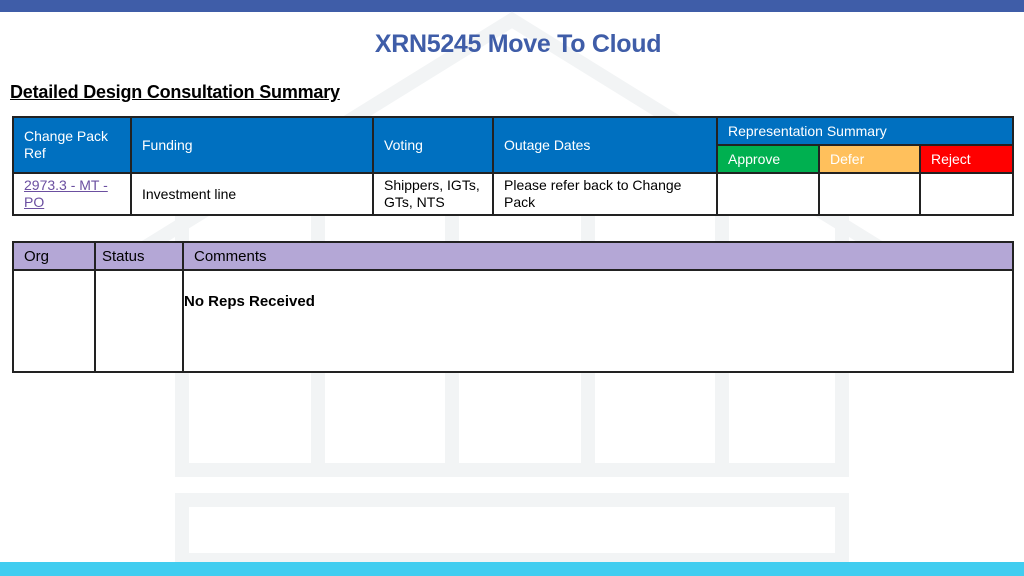 This screenshot has width=1024, height=576. What do you see at coordinates (598, 321) in the screenshot?
I see `comments-cell: No Reps Received` at bounding box center [598, 321].